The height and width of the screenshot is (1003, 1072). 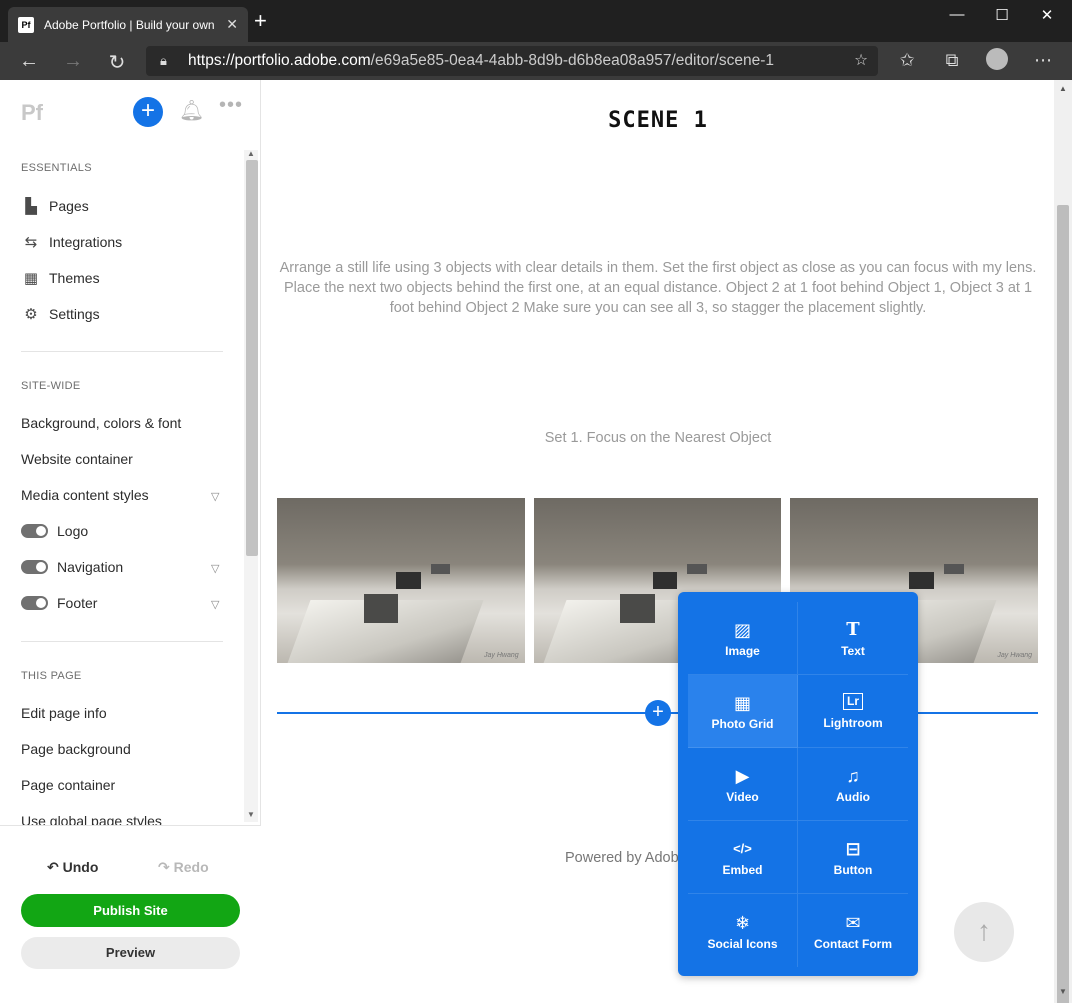 What do you see at coordinates (76, 749) in the screenshot?
I see `sidebar-item-page-background: Page background` at bounding box center [76, 749].